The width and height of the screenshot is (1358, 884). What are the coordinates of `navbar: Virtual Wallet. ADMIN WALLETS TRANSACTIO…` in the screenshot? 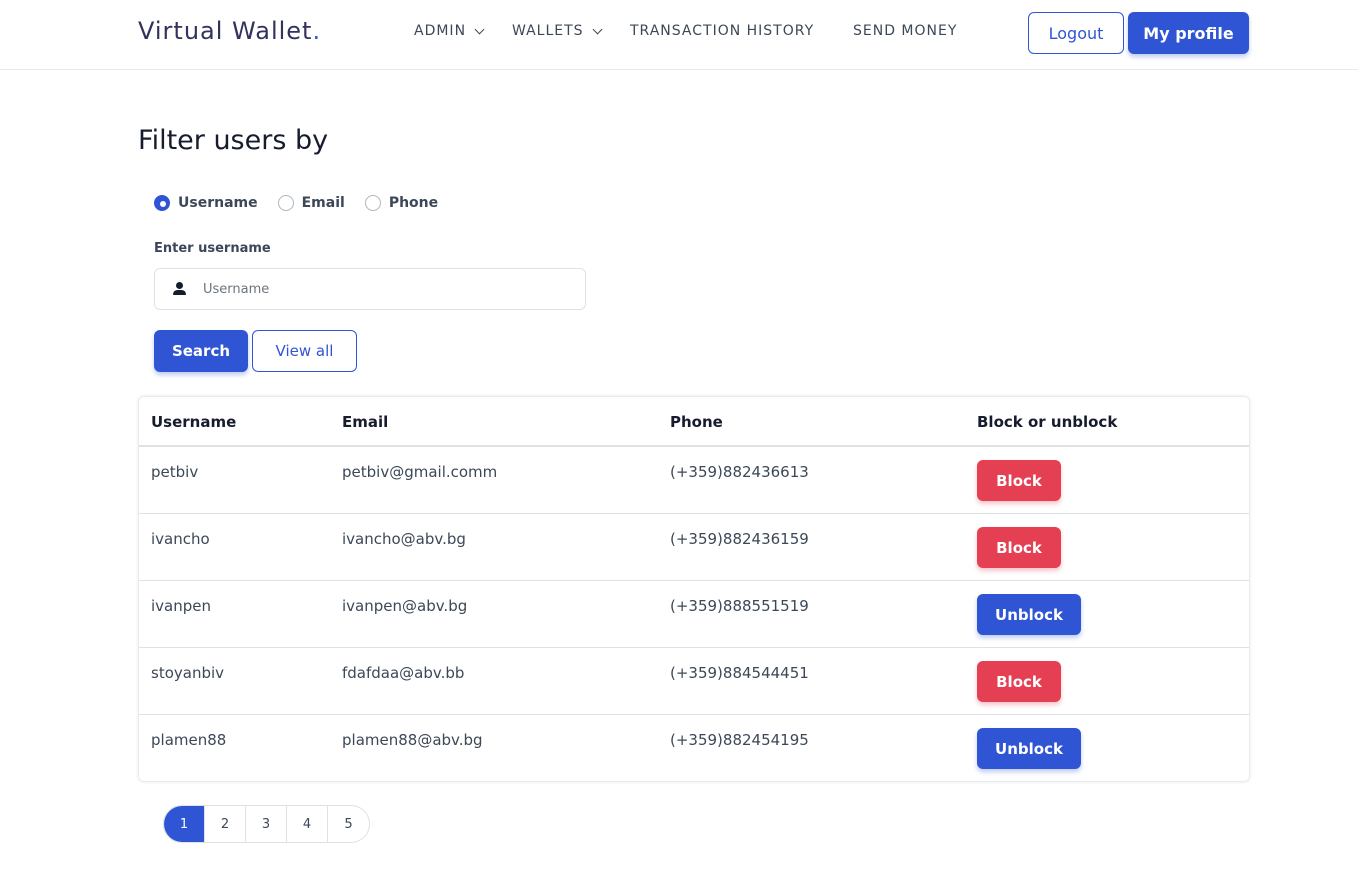 It's located at (679, 35).